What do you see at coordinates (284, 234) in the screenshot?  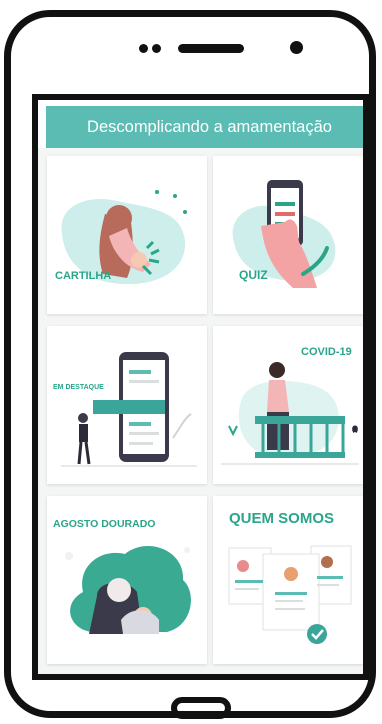 I see `quiz-phone-illustration` at bounding box center [284, 234].